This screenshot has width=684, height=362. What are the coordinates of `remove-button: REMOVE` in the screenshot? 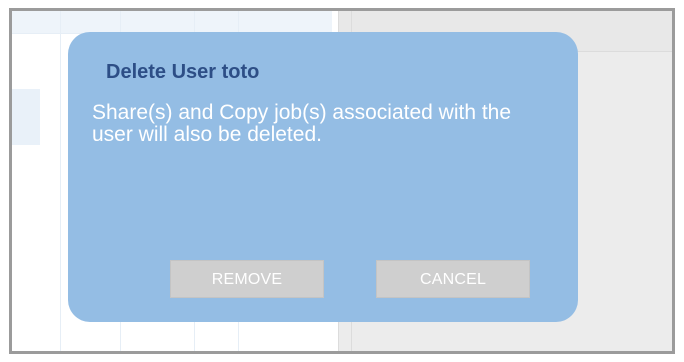 It's located at (247, 279).